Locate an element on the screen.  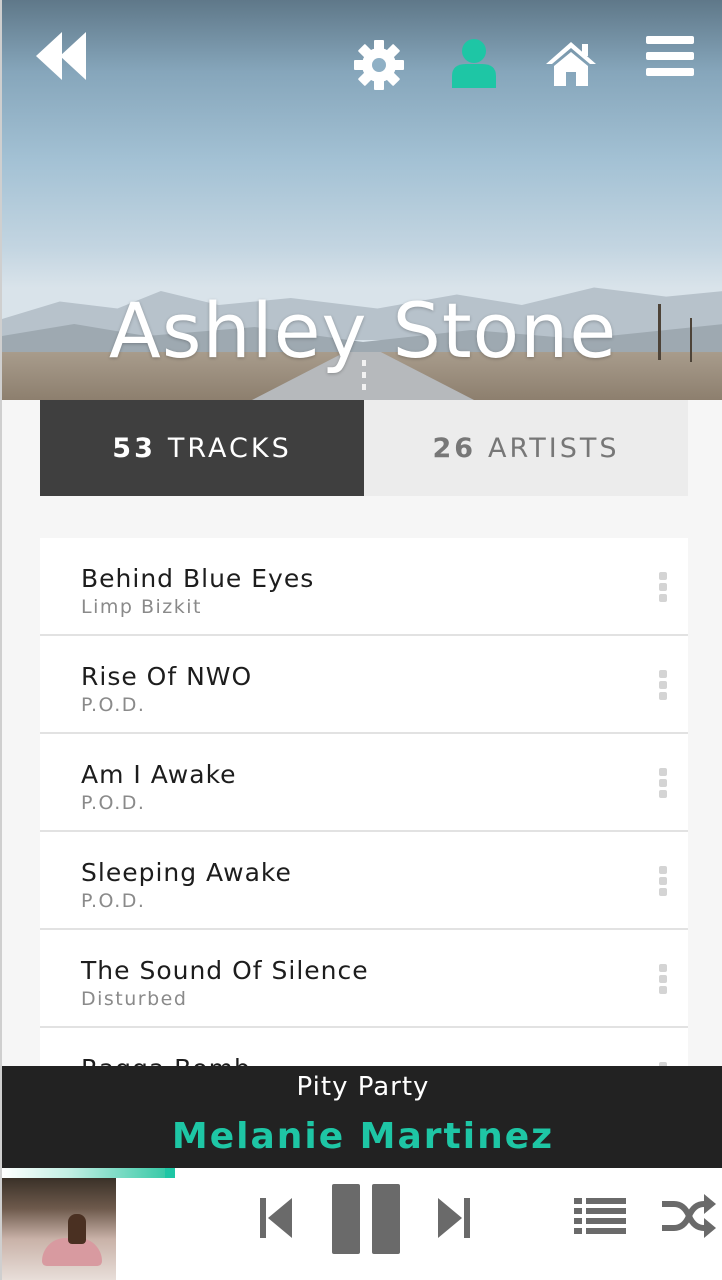
track-artist: Limp Bizkit is located at coordinates (141, 607).